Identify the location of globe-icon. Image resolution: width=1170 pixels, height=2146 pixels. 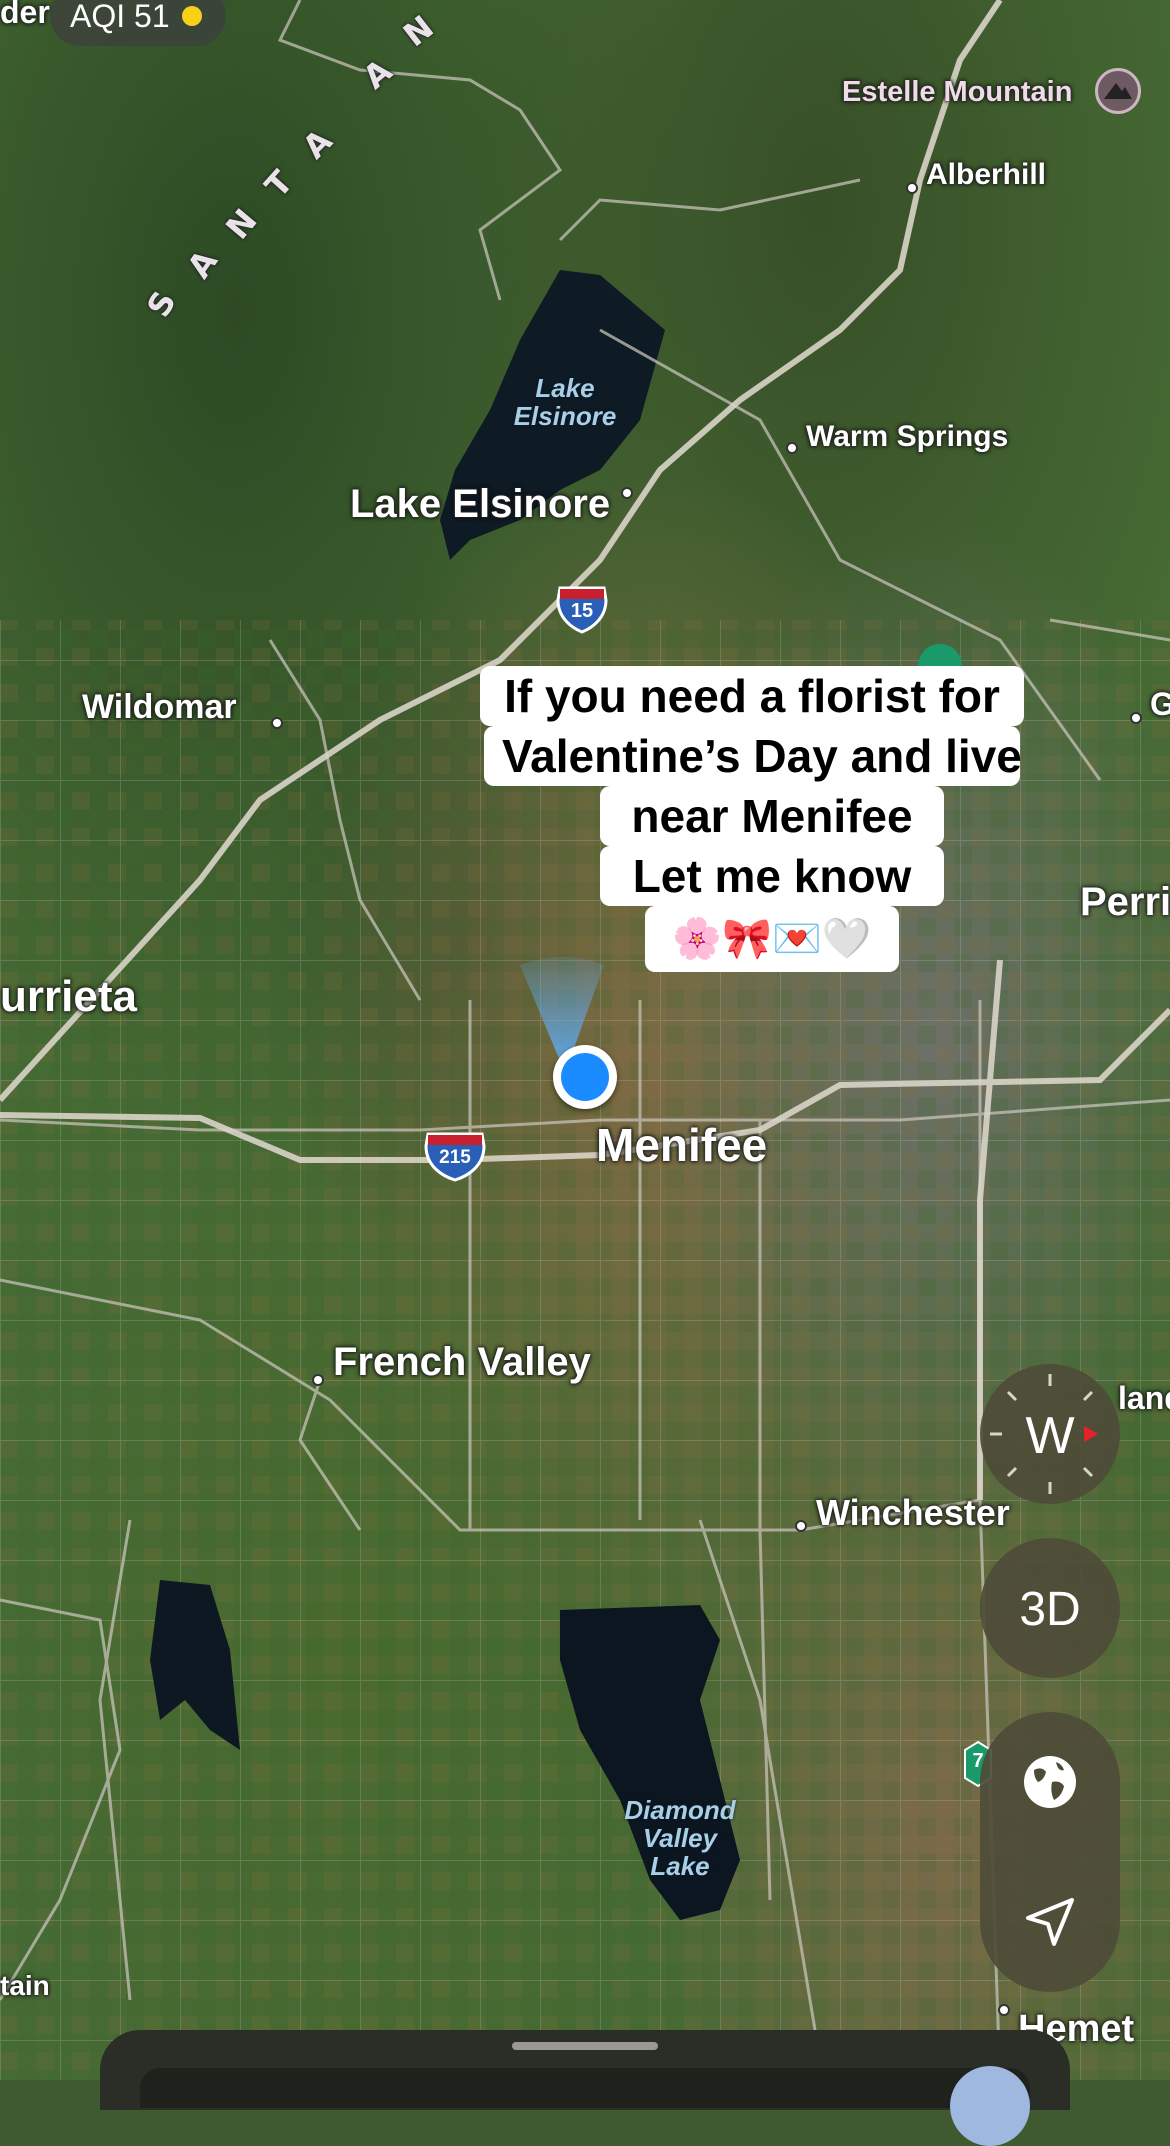
(1050, 1782).